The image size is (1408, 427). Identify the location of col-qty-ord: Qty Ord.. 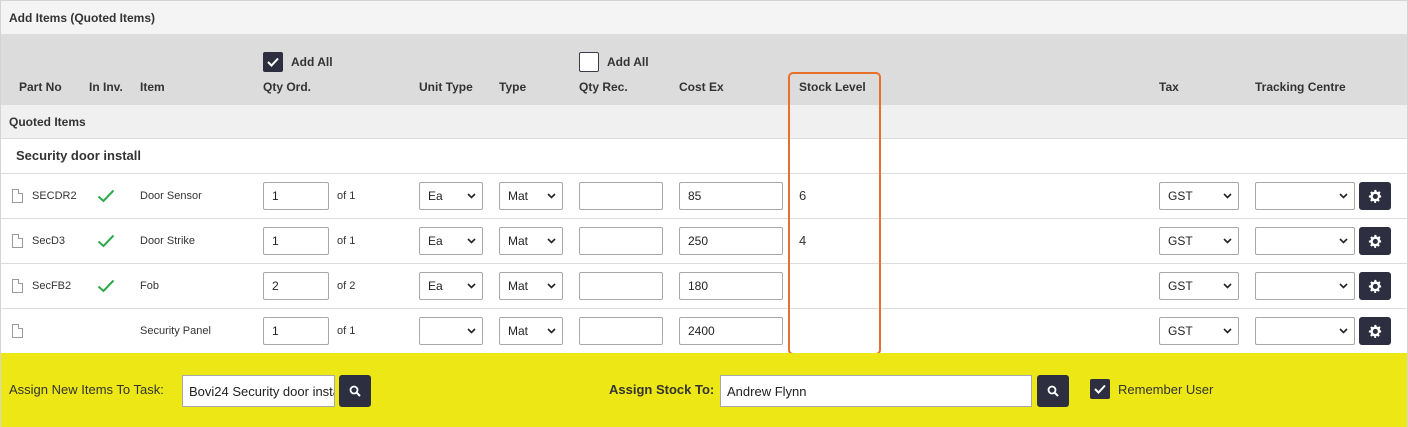
(287, 87).